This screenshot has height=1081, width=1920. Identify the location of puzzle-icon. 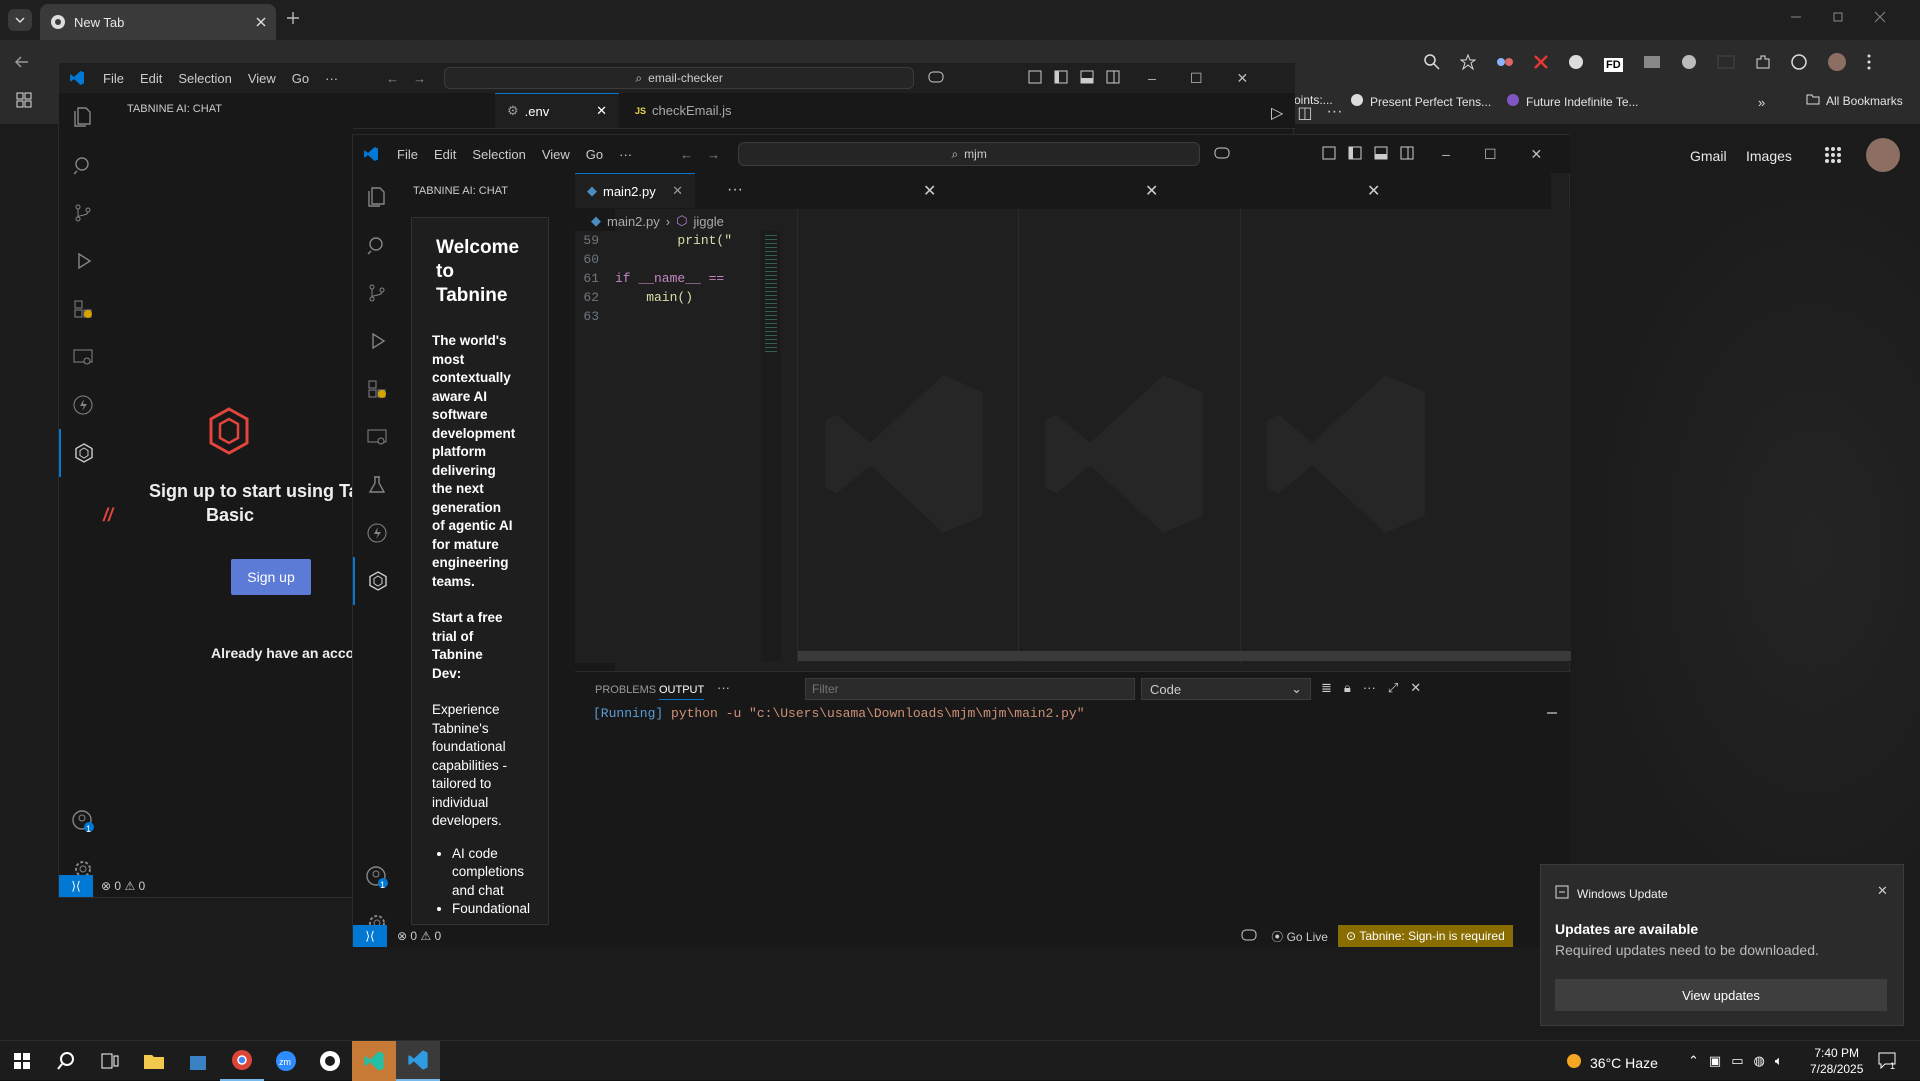
(1763, 64).